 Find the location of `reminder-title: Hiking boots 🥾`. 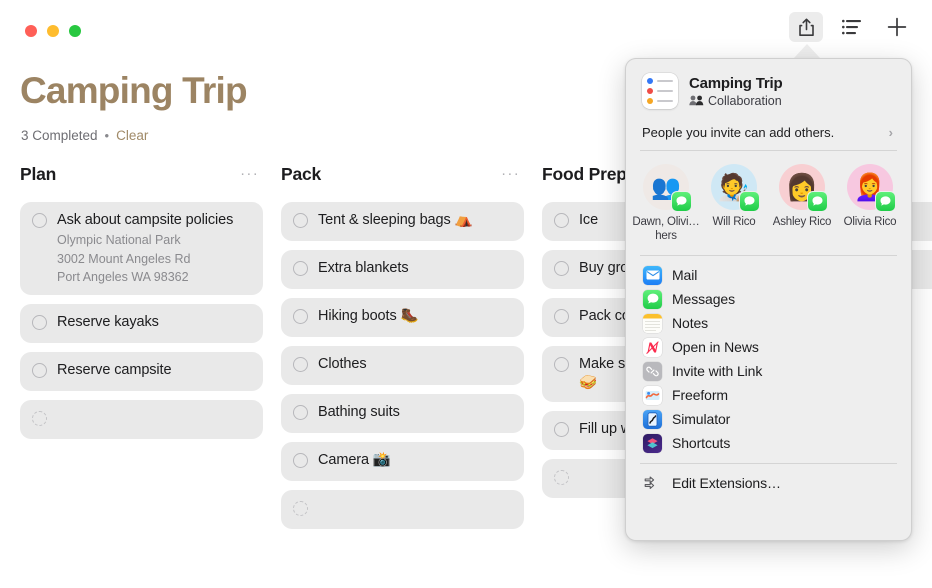

reminder-title: Hiking boots 🥾 is located at coordinates (368, 316).